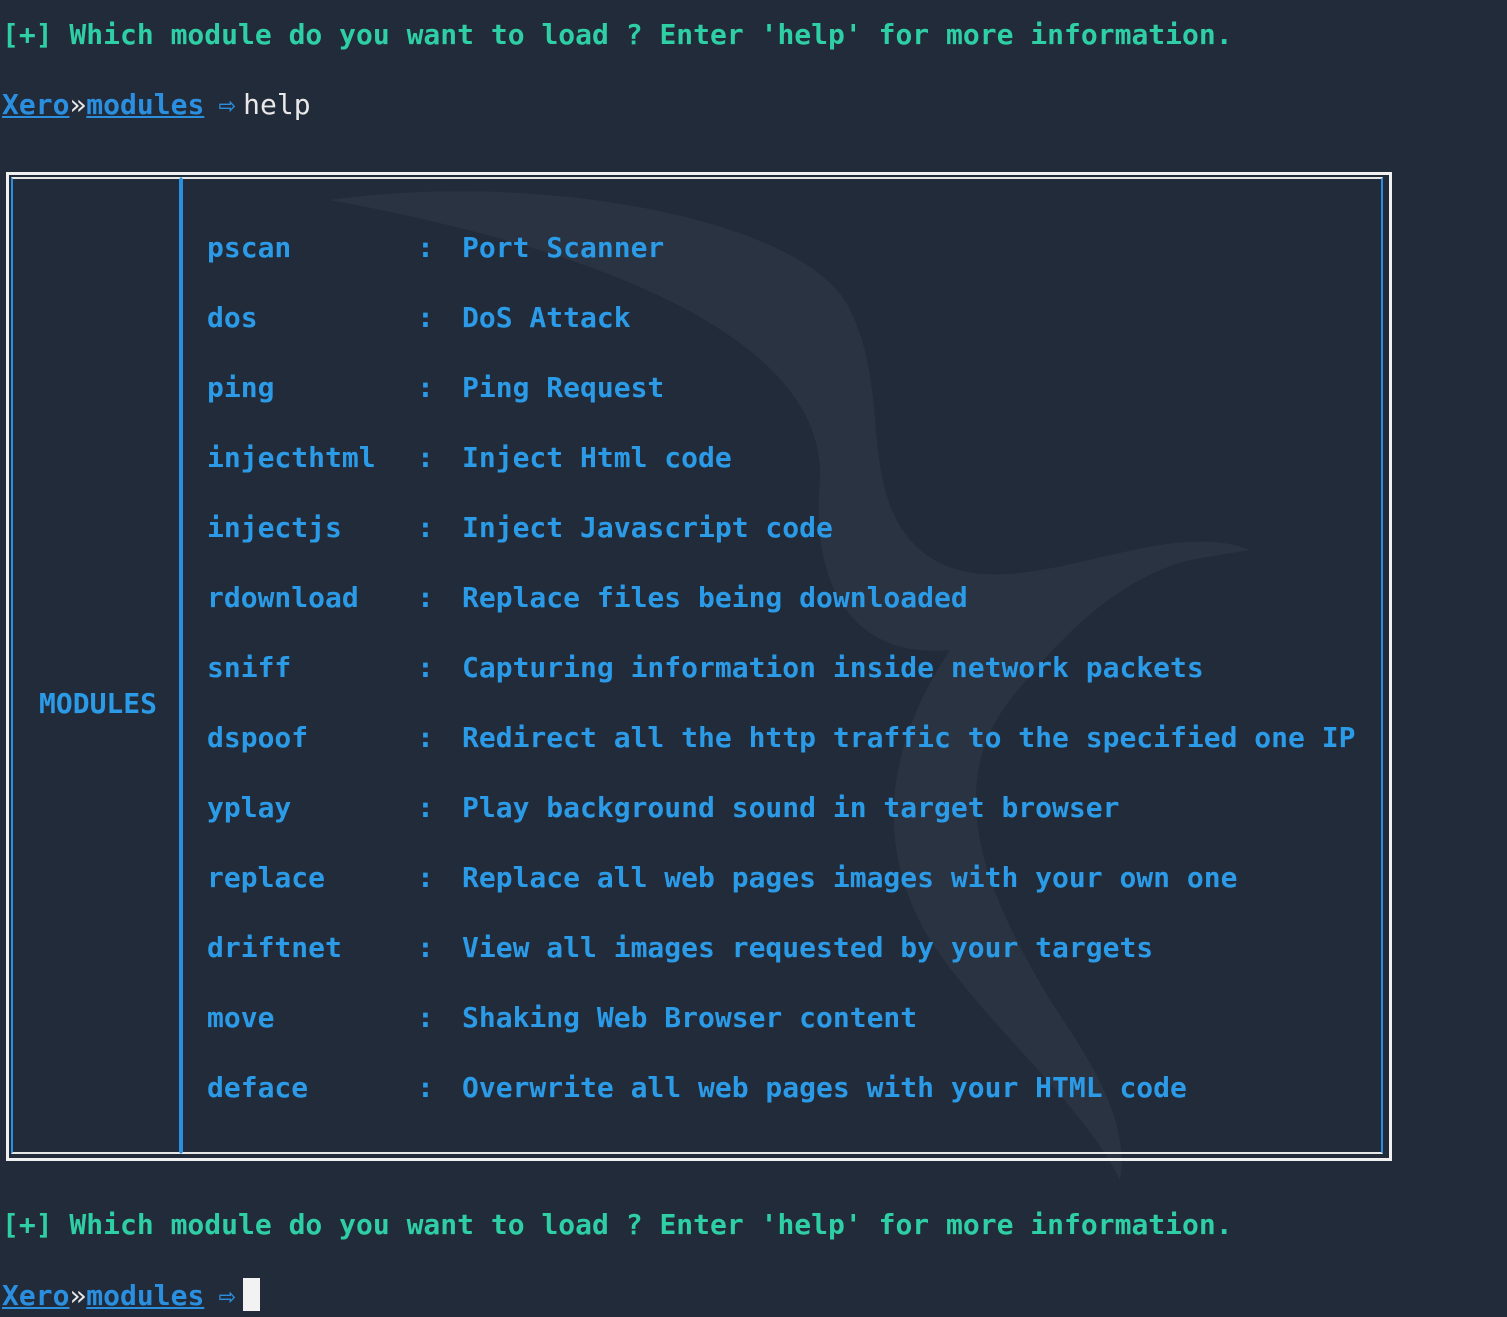 The image size is (1507, 1317). I want to click on module-name: rdownload, so click(283, 597).